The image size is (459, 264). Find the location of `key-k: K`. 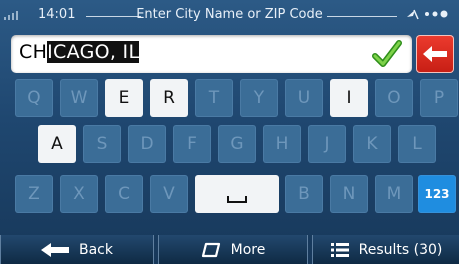

key-k: K is located at coordinates (372, 144).